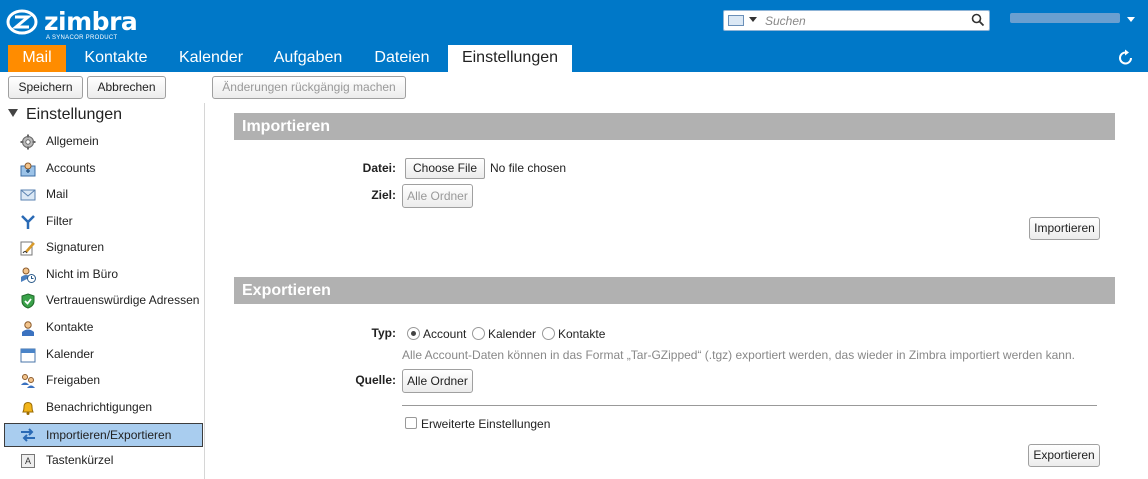 This screenshot has height=479, width=1148. What do you see at coordinates (512, 334) in the screenshot?
I see `radio-type-calendar-label: Kalender` at bounding box center [512, 334].